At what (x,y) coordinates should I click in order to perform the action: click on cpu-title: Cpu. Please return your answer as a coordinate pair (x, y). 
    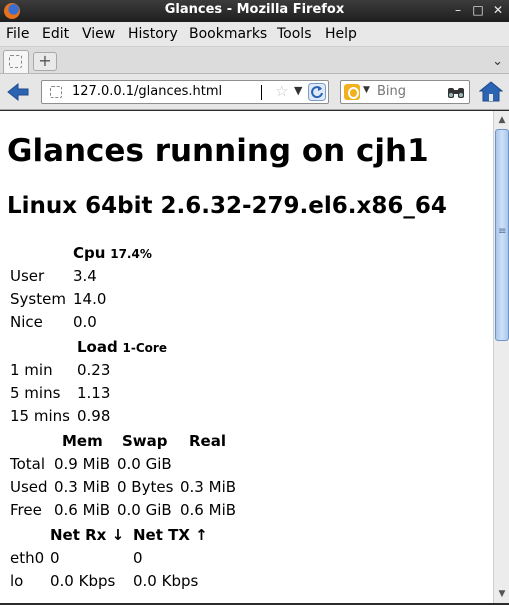
    Looking at the image, I should click on (89, 253).